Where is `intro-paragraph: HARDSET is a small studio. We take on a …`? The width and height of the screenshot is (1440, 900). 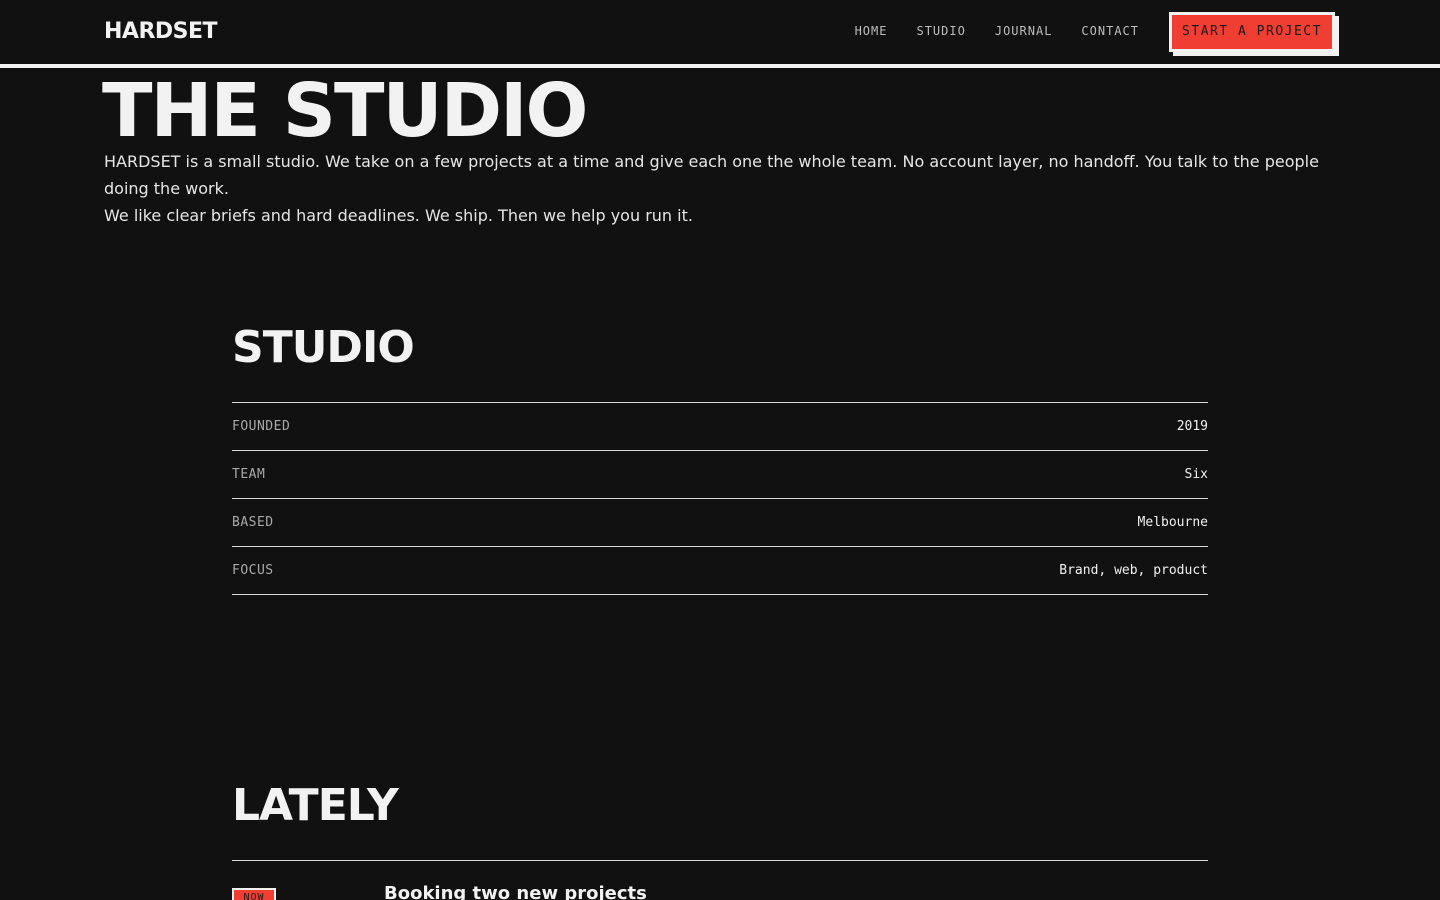
intro-paragraph: HARDSET is a small studio. We take on a … is located at coordinates (711, 175).